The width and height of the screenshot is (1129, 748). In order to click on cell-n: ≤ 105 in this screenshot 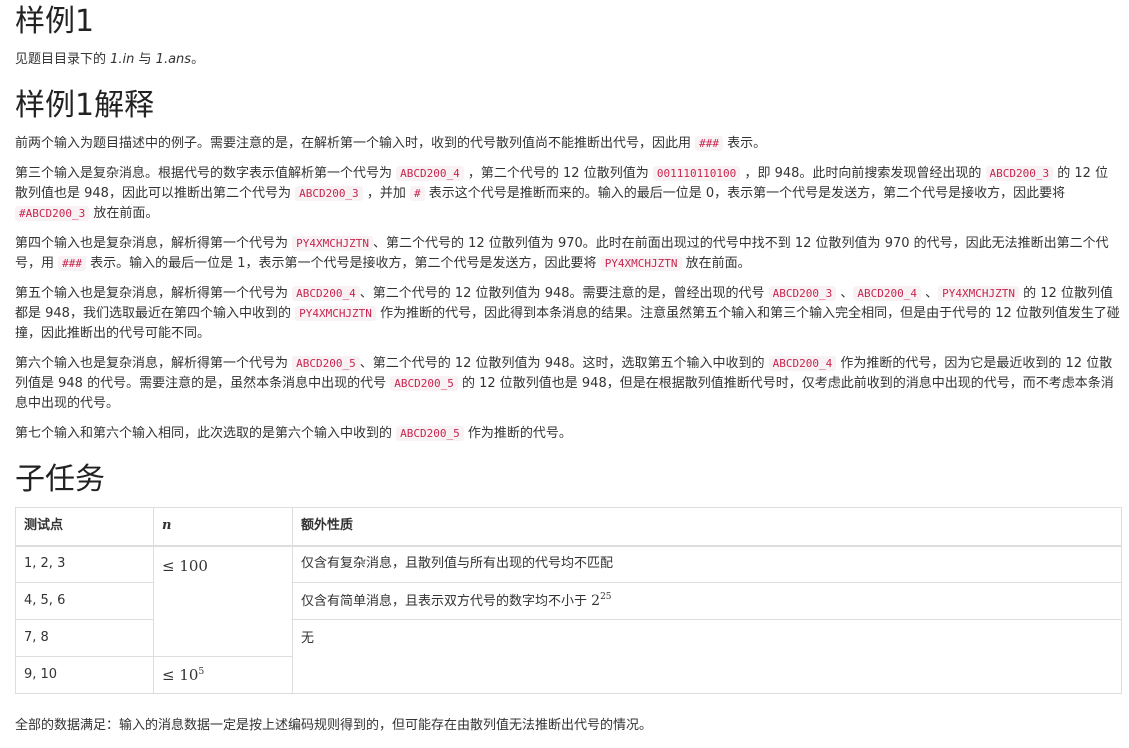, I will do `click(223, 675)`.